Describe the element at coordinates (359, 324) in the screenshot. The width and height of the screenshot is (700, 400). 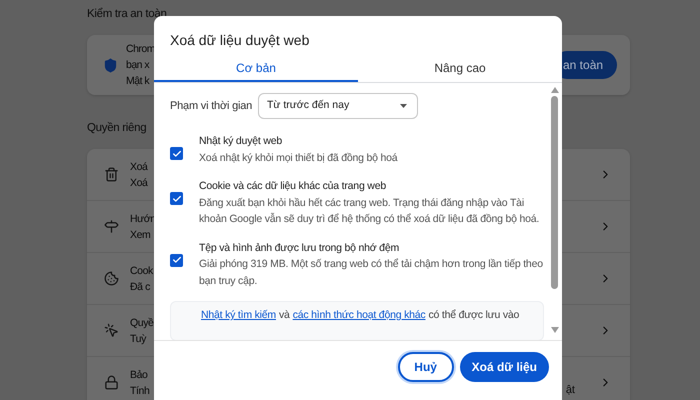
I see `link: các hình thức hoạt động khác` at that location.